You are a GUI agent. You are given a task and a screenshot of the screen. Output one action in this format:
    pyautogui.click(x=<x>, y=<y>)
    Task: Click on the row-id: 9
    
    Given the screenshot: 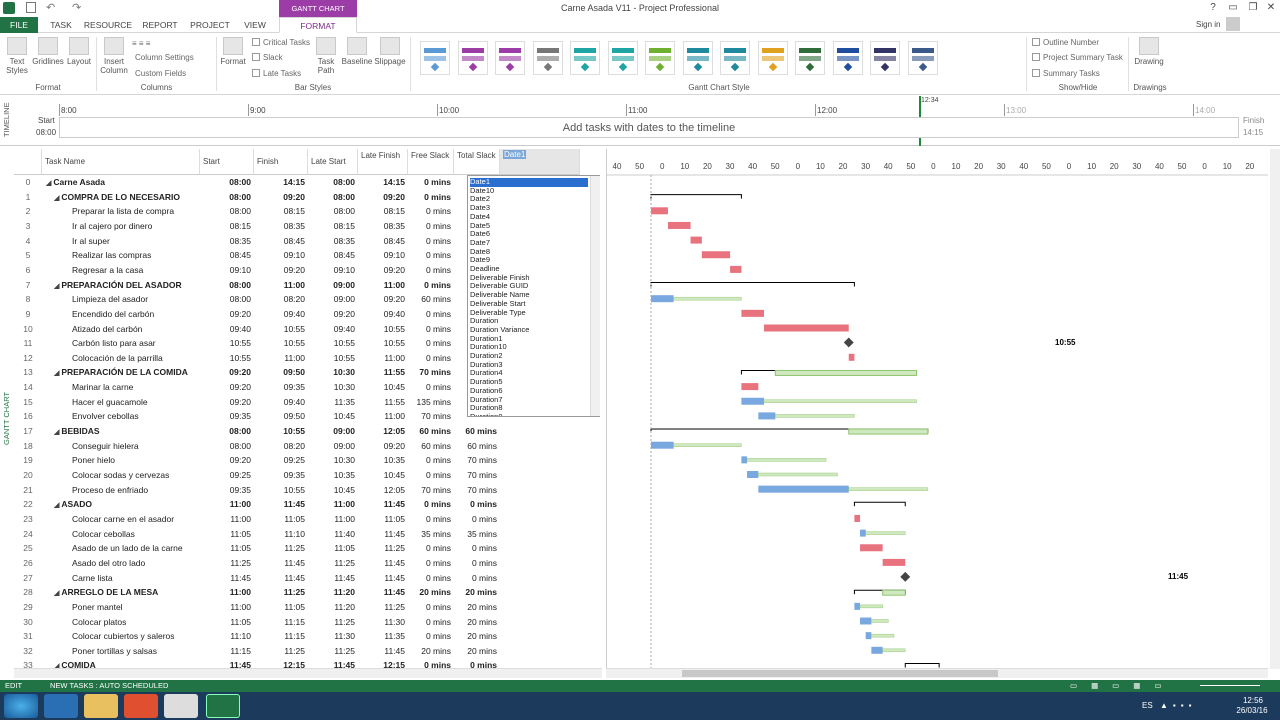 What is the action you would take?
    pyautogui.click(x=28, y=314)
    